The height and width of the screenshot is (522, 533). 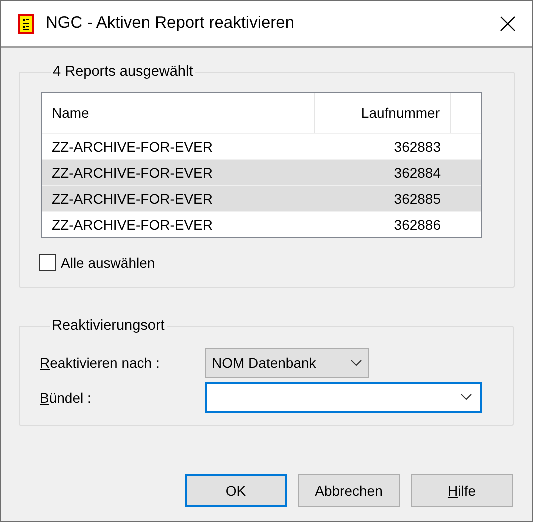 What do you see at coordinates (261, 172) in the screenshot?
I see `list-row: ZZ-ARCHIVE-FOR-EVER 362884` at bounding box center [261, 172].